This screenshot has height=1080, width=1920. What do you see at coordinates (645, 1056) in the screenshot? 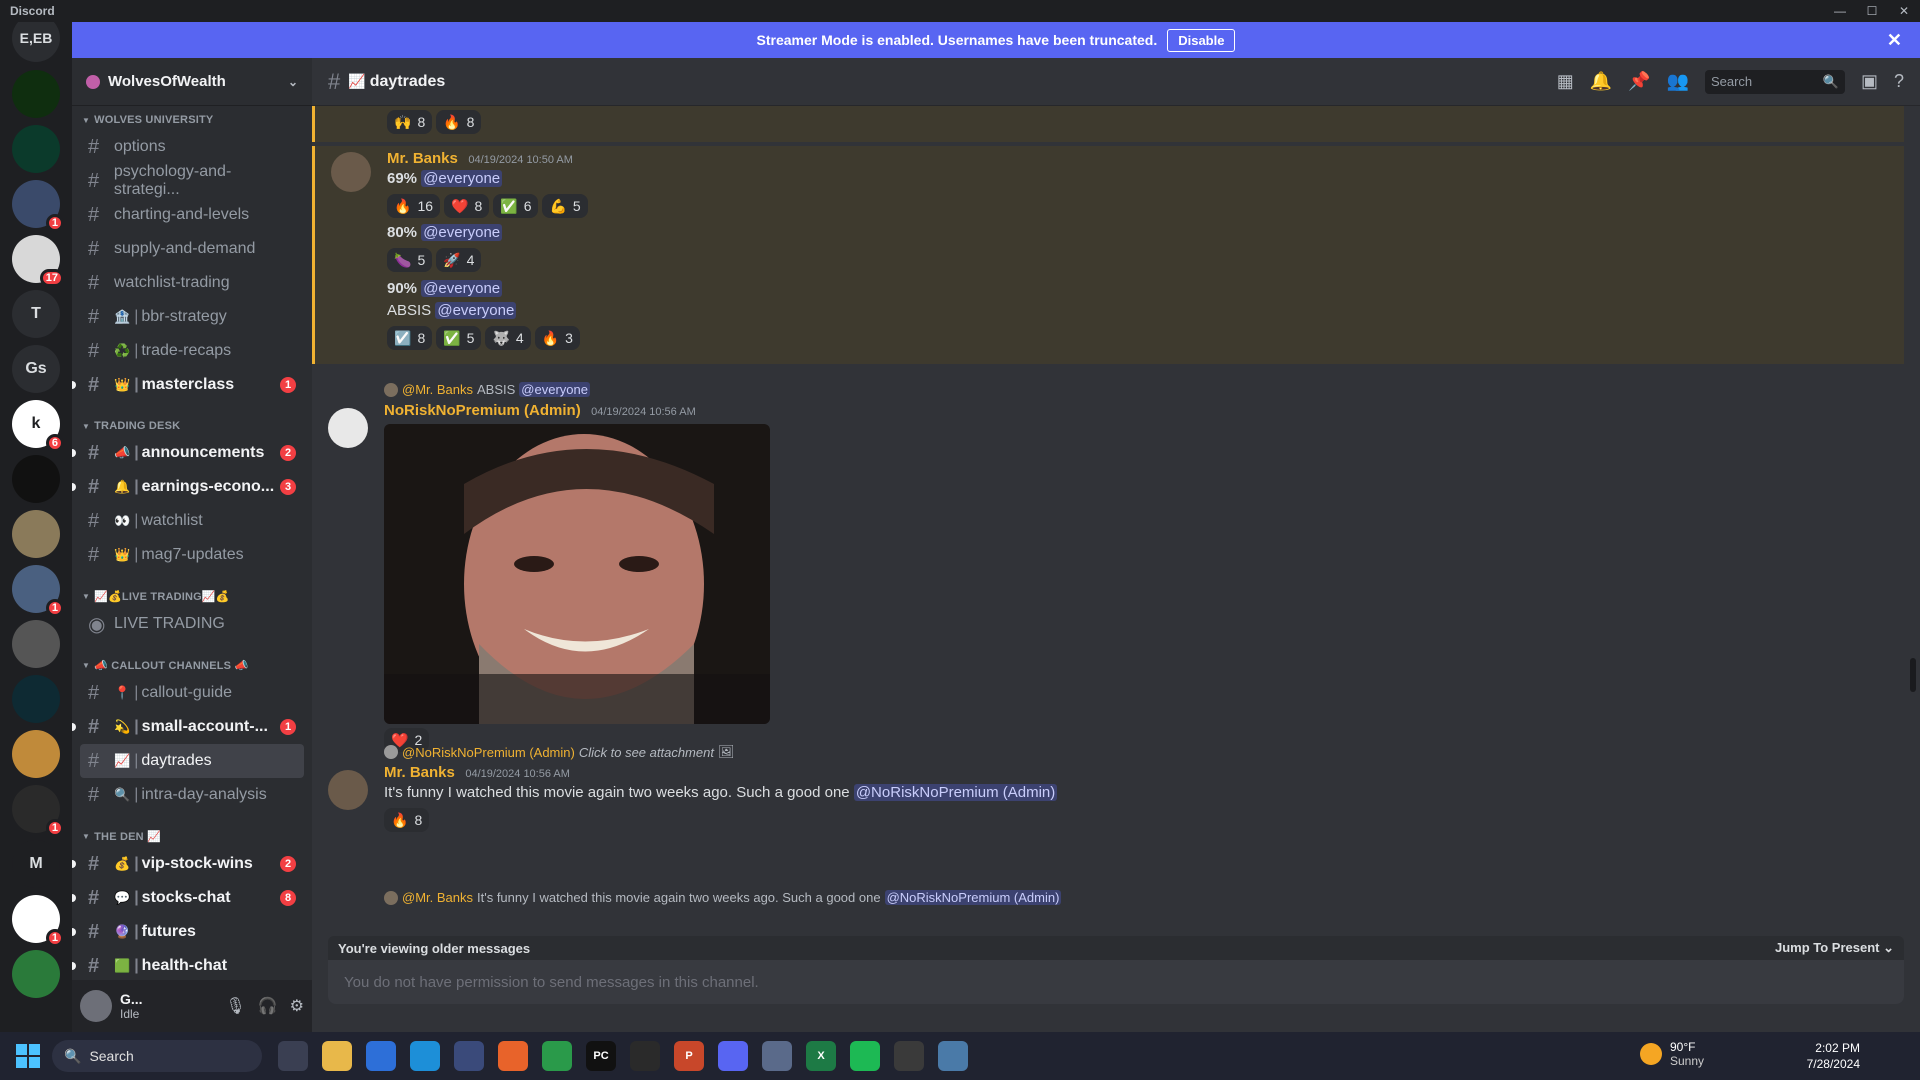
I see `app-icon` at bounding box center [645, 1056].